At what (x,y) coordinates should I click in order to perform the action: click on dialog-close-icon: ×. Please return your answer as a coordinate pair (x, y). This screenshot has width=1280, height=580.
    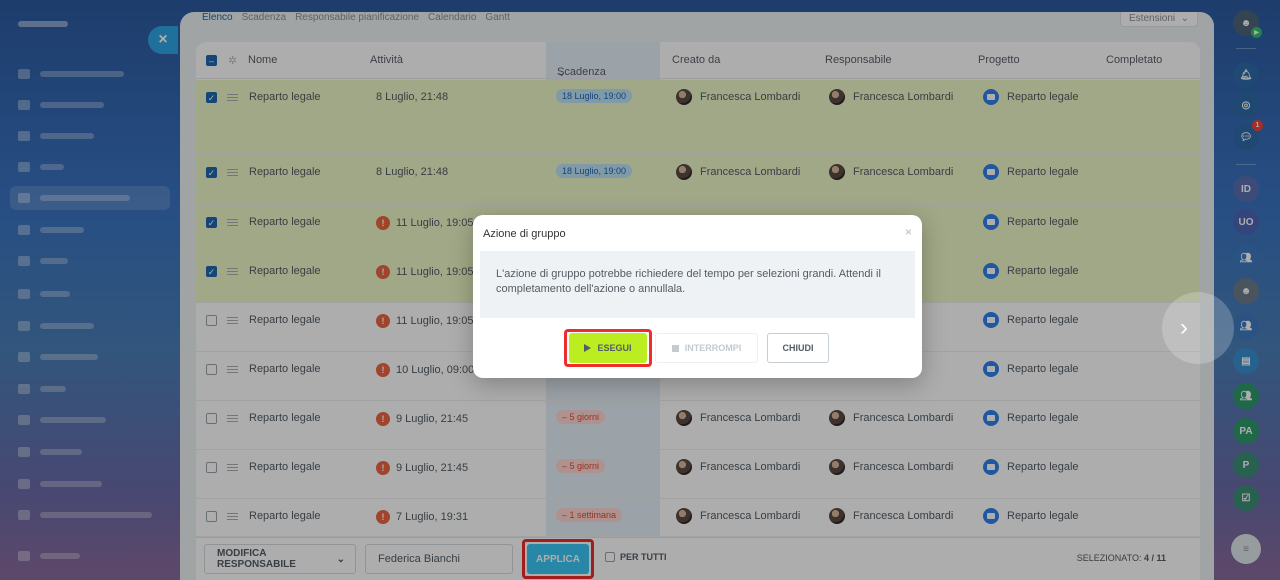
    Looking at the image, I should click on (908, 232).